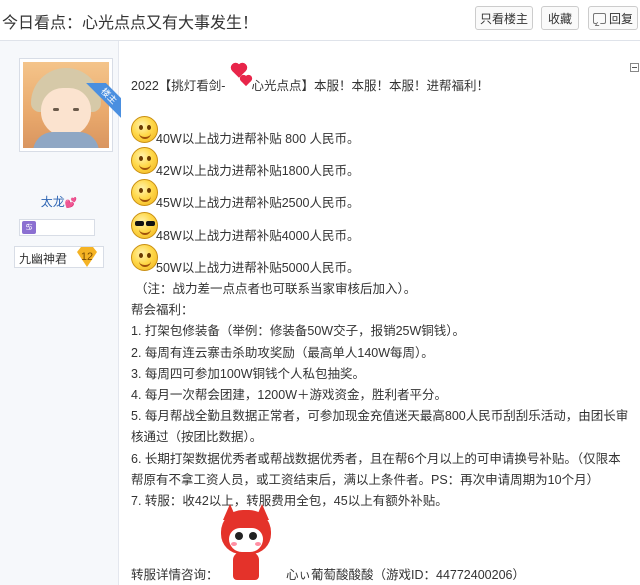 The height and width of the screenshot is (585, 640). Describe the element at coordinates (144, 160) in the screenshot. I see `smile-emoticon-icon` at that location.